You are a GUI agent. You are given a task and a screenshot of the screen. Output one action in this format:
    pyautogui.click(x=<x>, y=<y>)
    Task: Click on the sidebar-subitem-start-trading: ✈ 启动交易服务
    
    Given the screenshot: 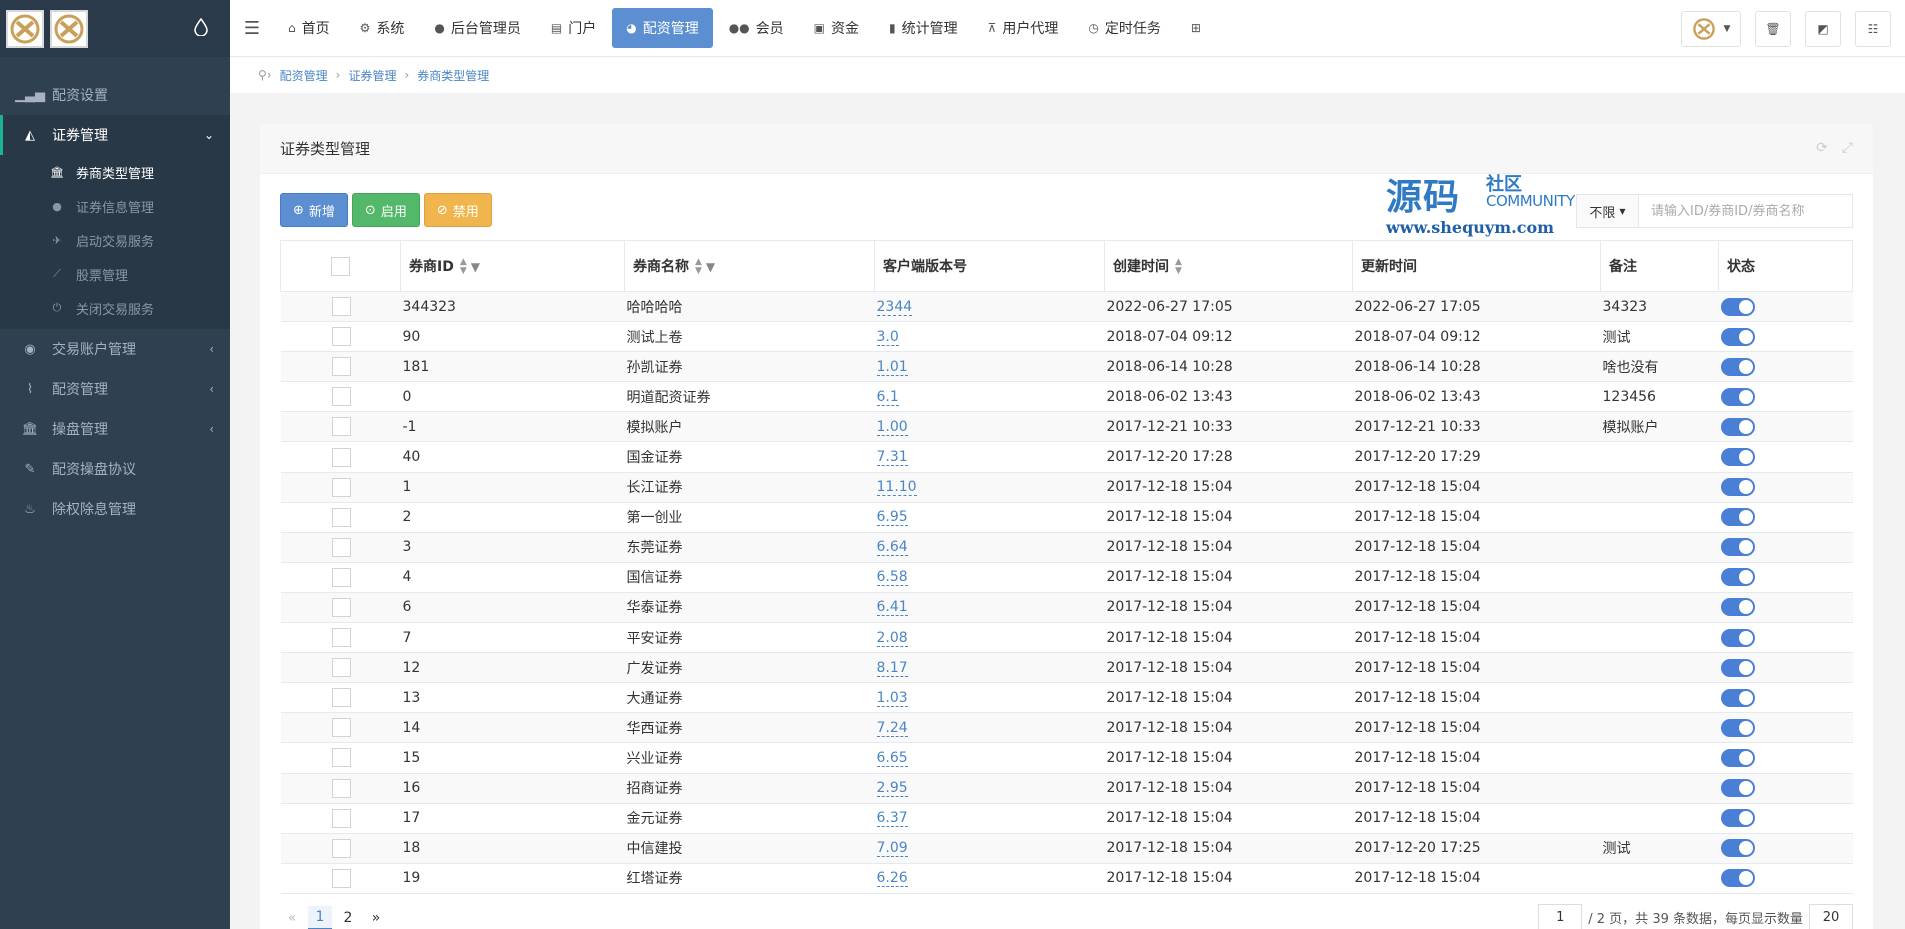 What is the action you would take?
    pyautogui.click(x=115, y=240)
    